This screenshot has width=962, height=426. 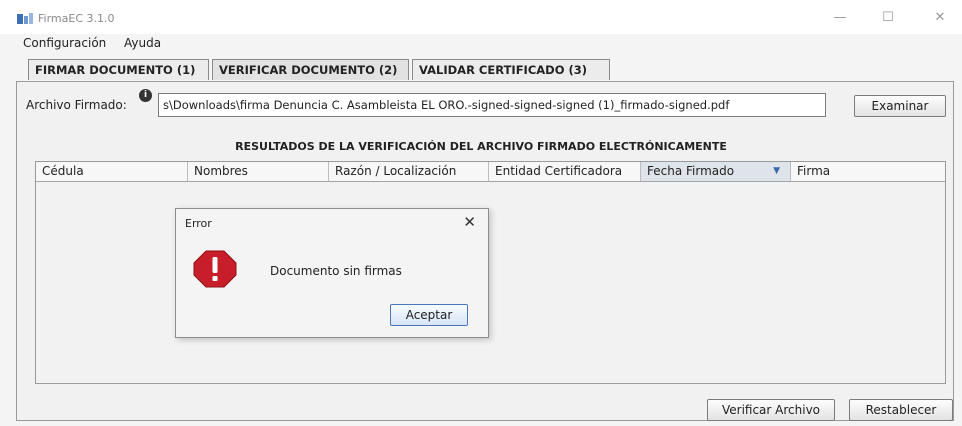 I want to click on menu-configuracion: Configuración, so click(x=64, y=43).